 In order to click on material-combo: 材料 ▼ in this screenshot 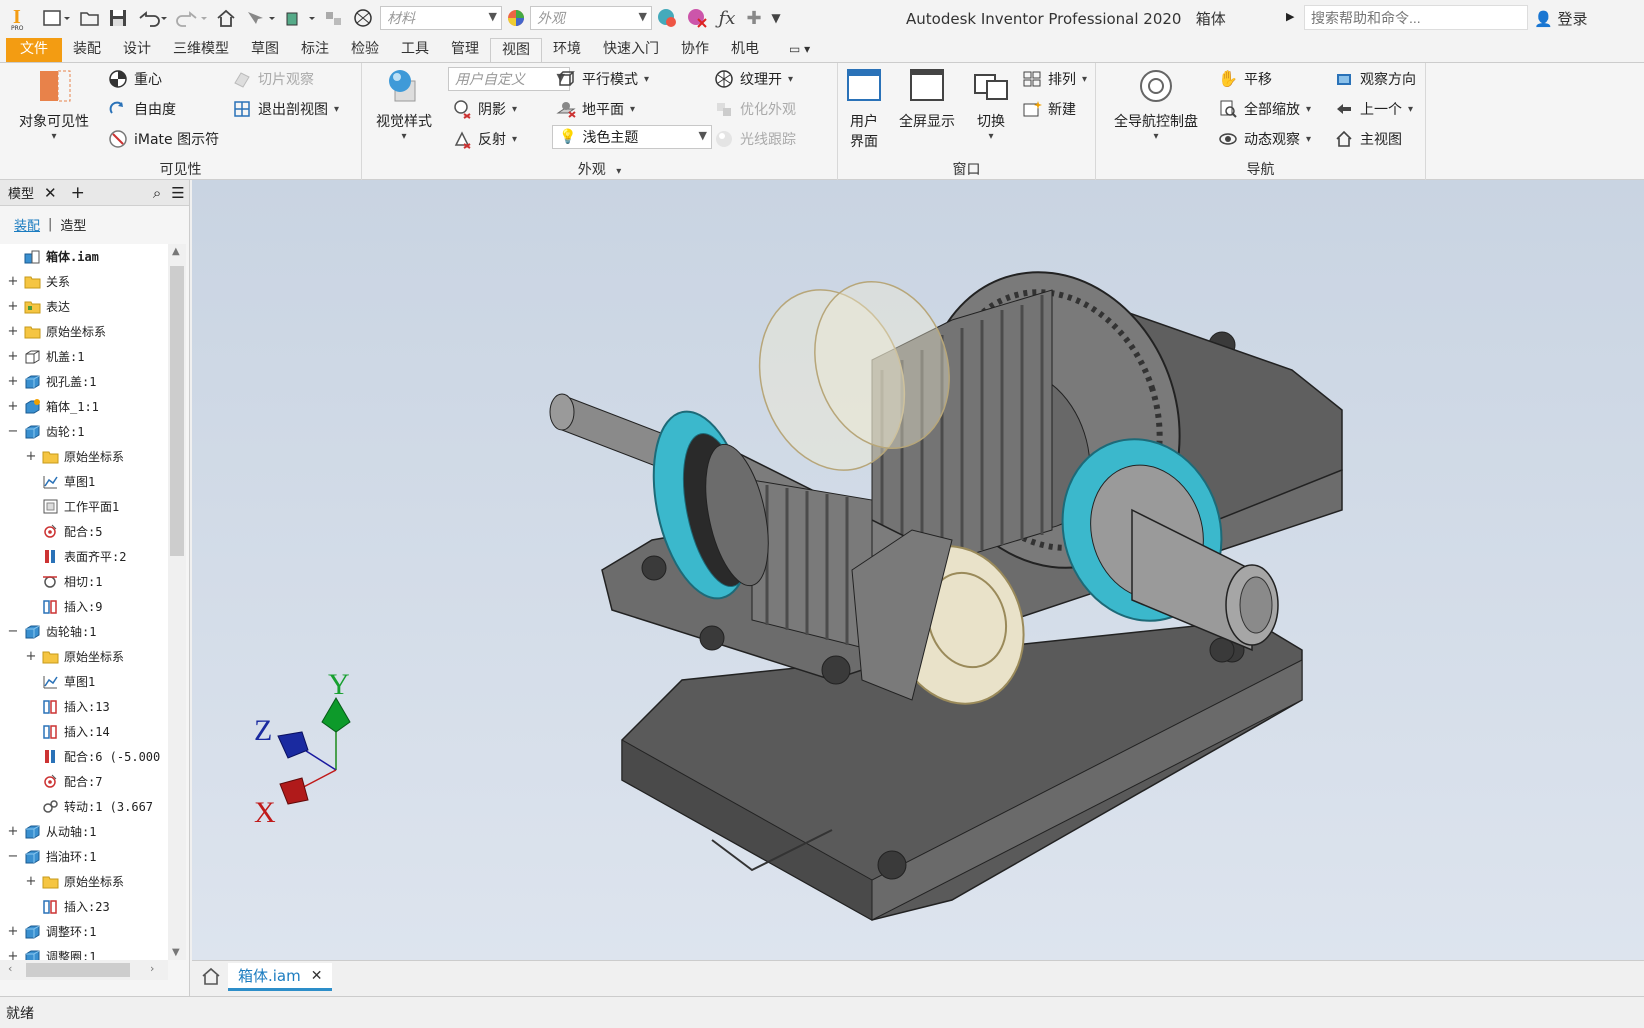, I will do `click(441, 18)`.